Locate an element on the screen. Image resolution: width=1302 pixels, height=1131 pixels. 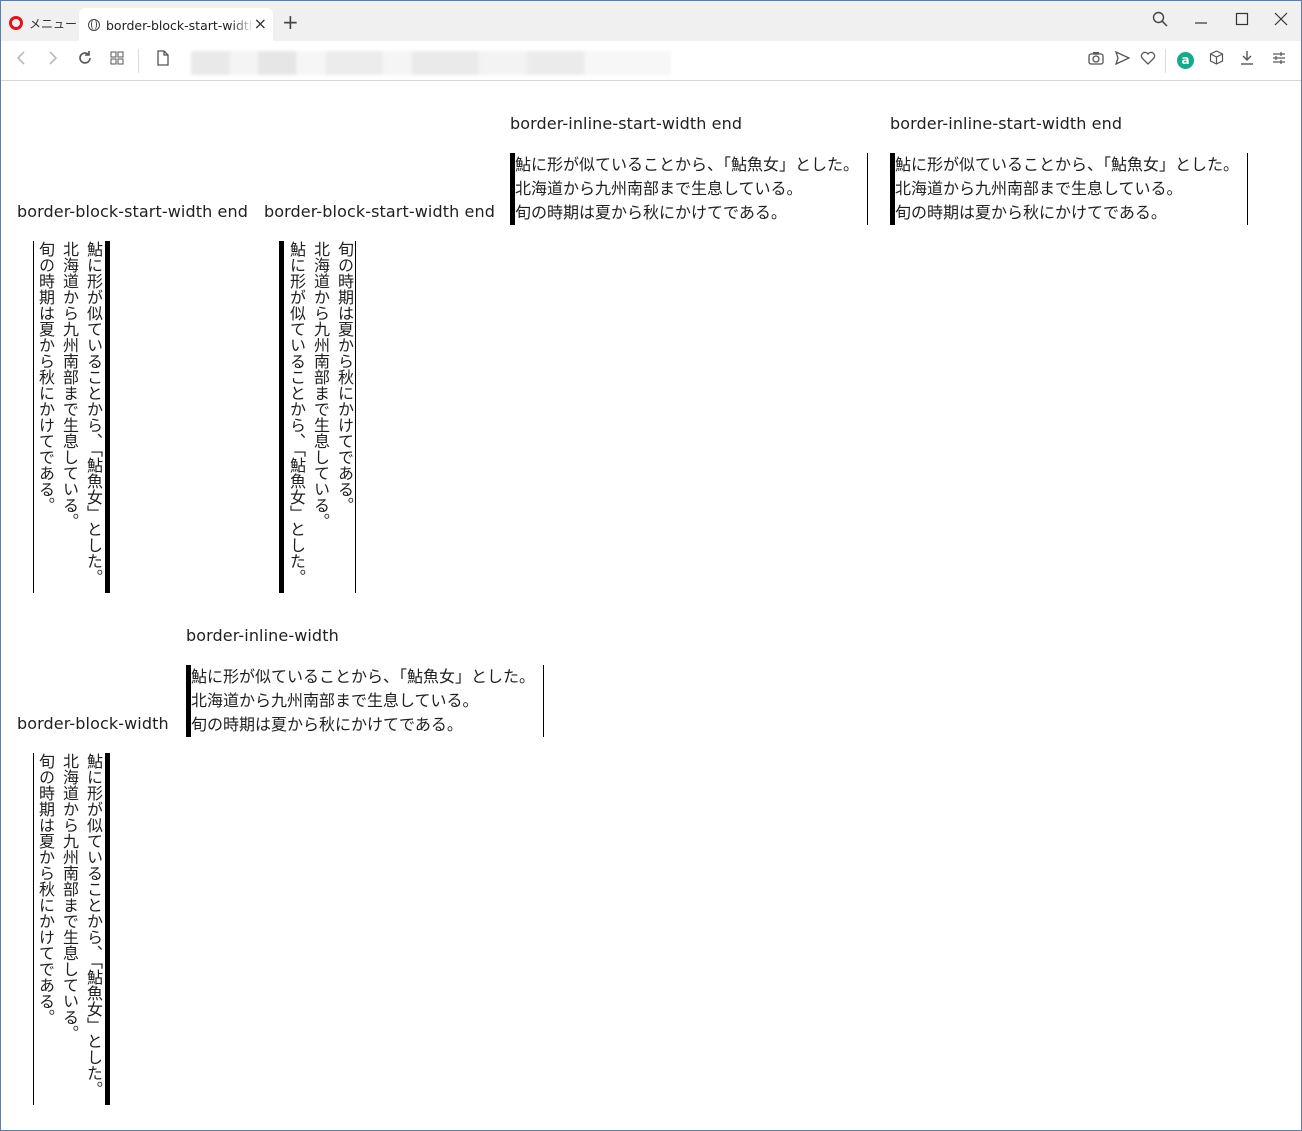
search-tabs-icon is located at coordinates (1160, 21).